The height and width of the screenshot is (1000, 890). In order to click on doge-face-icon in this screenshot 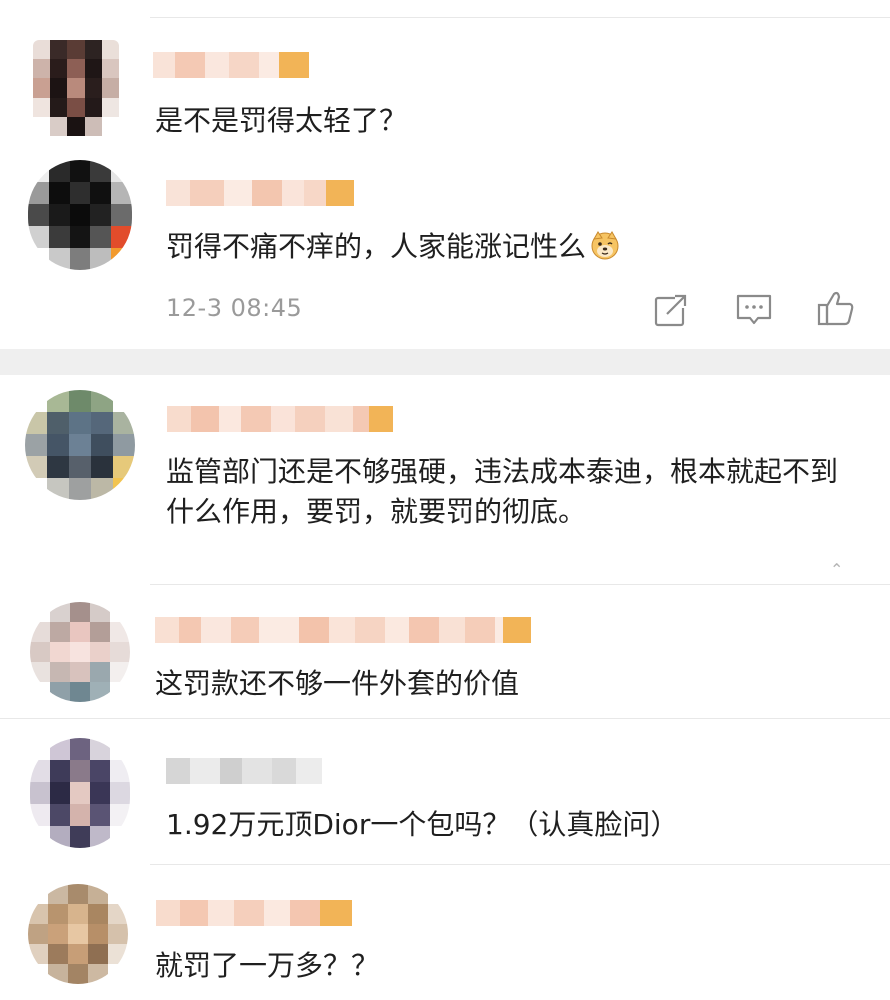, I will do `click(605, 245)`.